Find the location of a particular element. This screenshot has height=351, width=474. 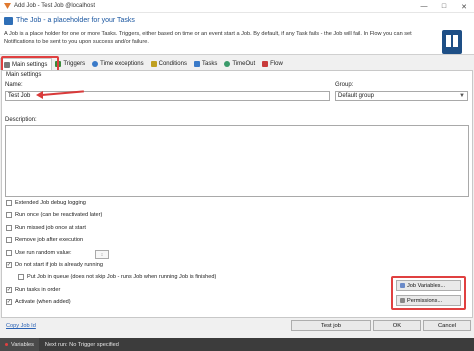

tab-label: Flow is located at coordinates (276, 64).